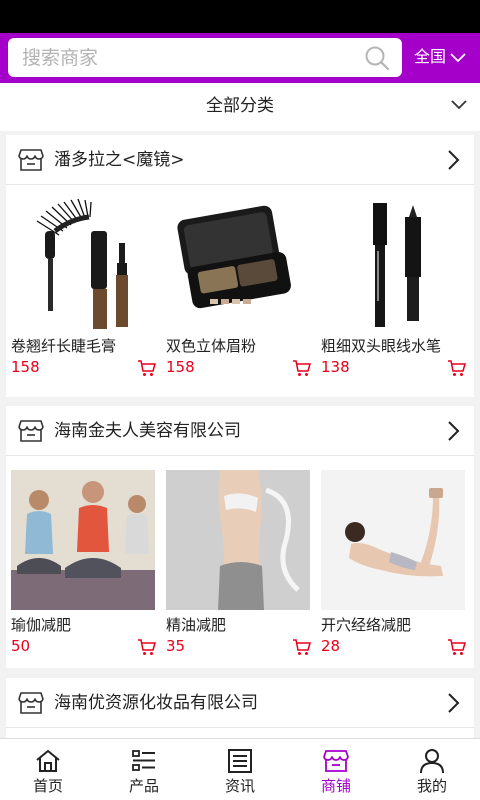 Image resolution: width=480 pixels, height=800 pixels. I want to click on store-header: 海南优资源化妆品有限公司, so click(240, 703).